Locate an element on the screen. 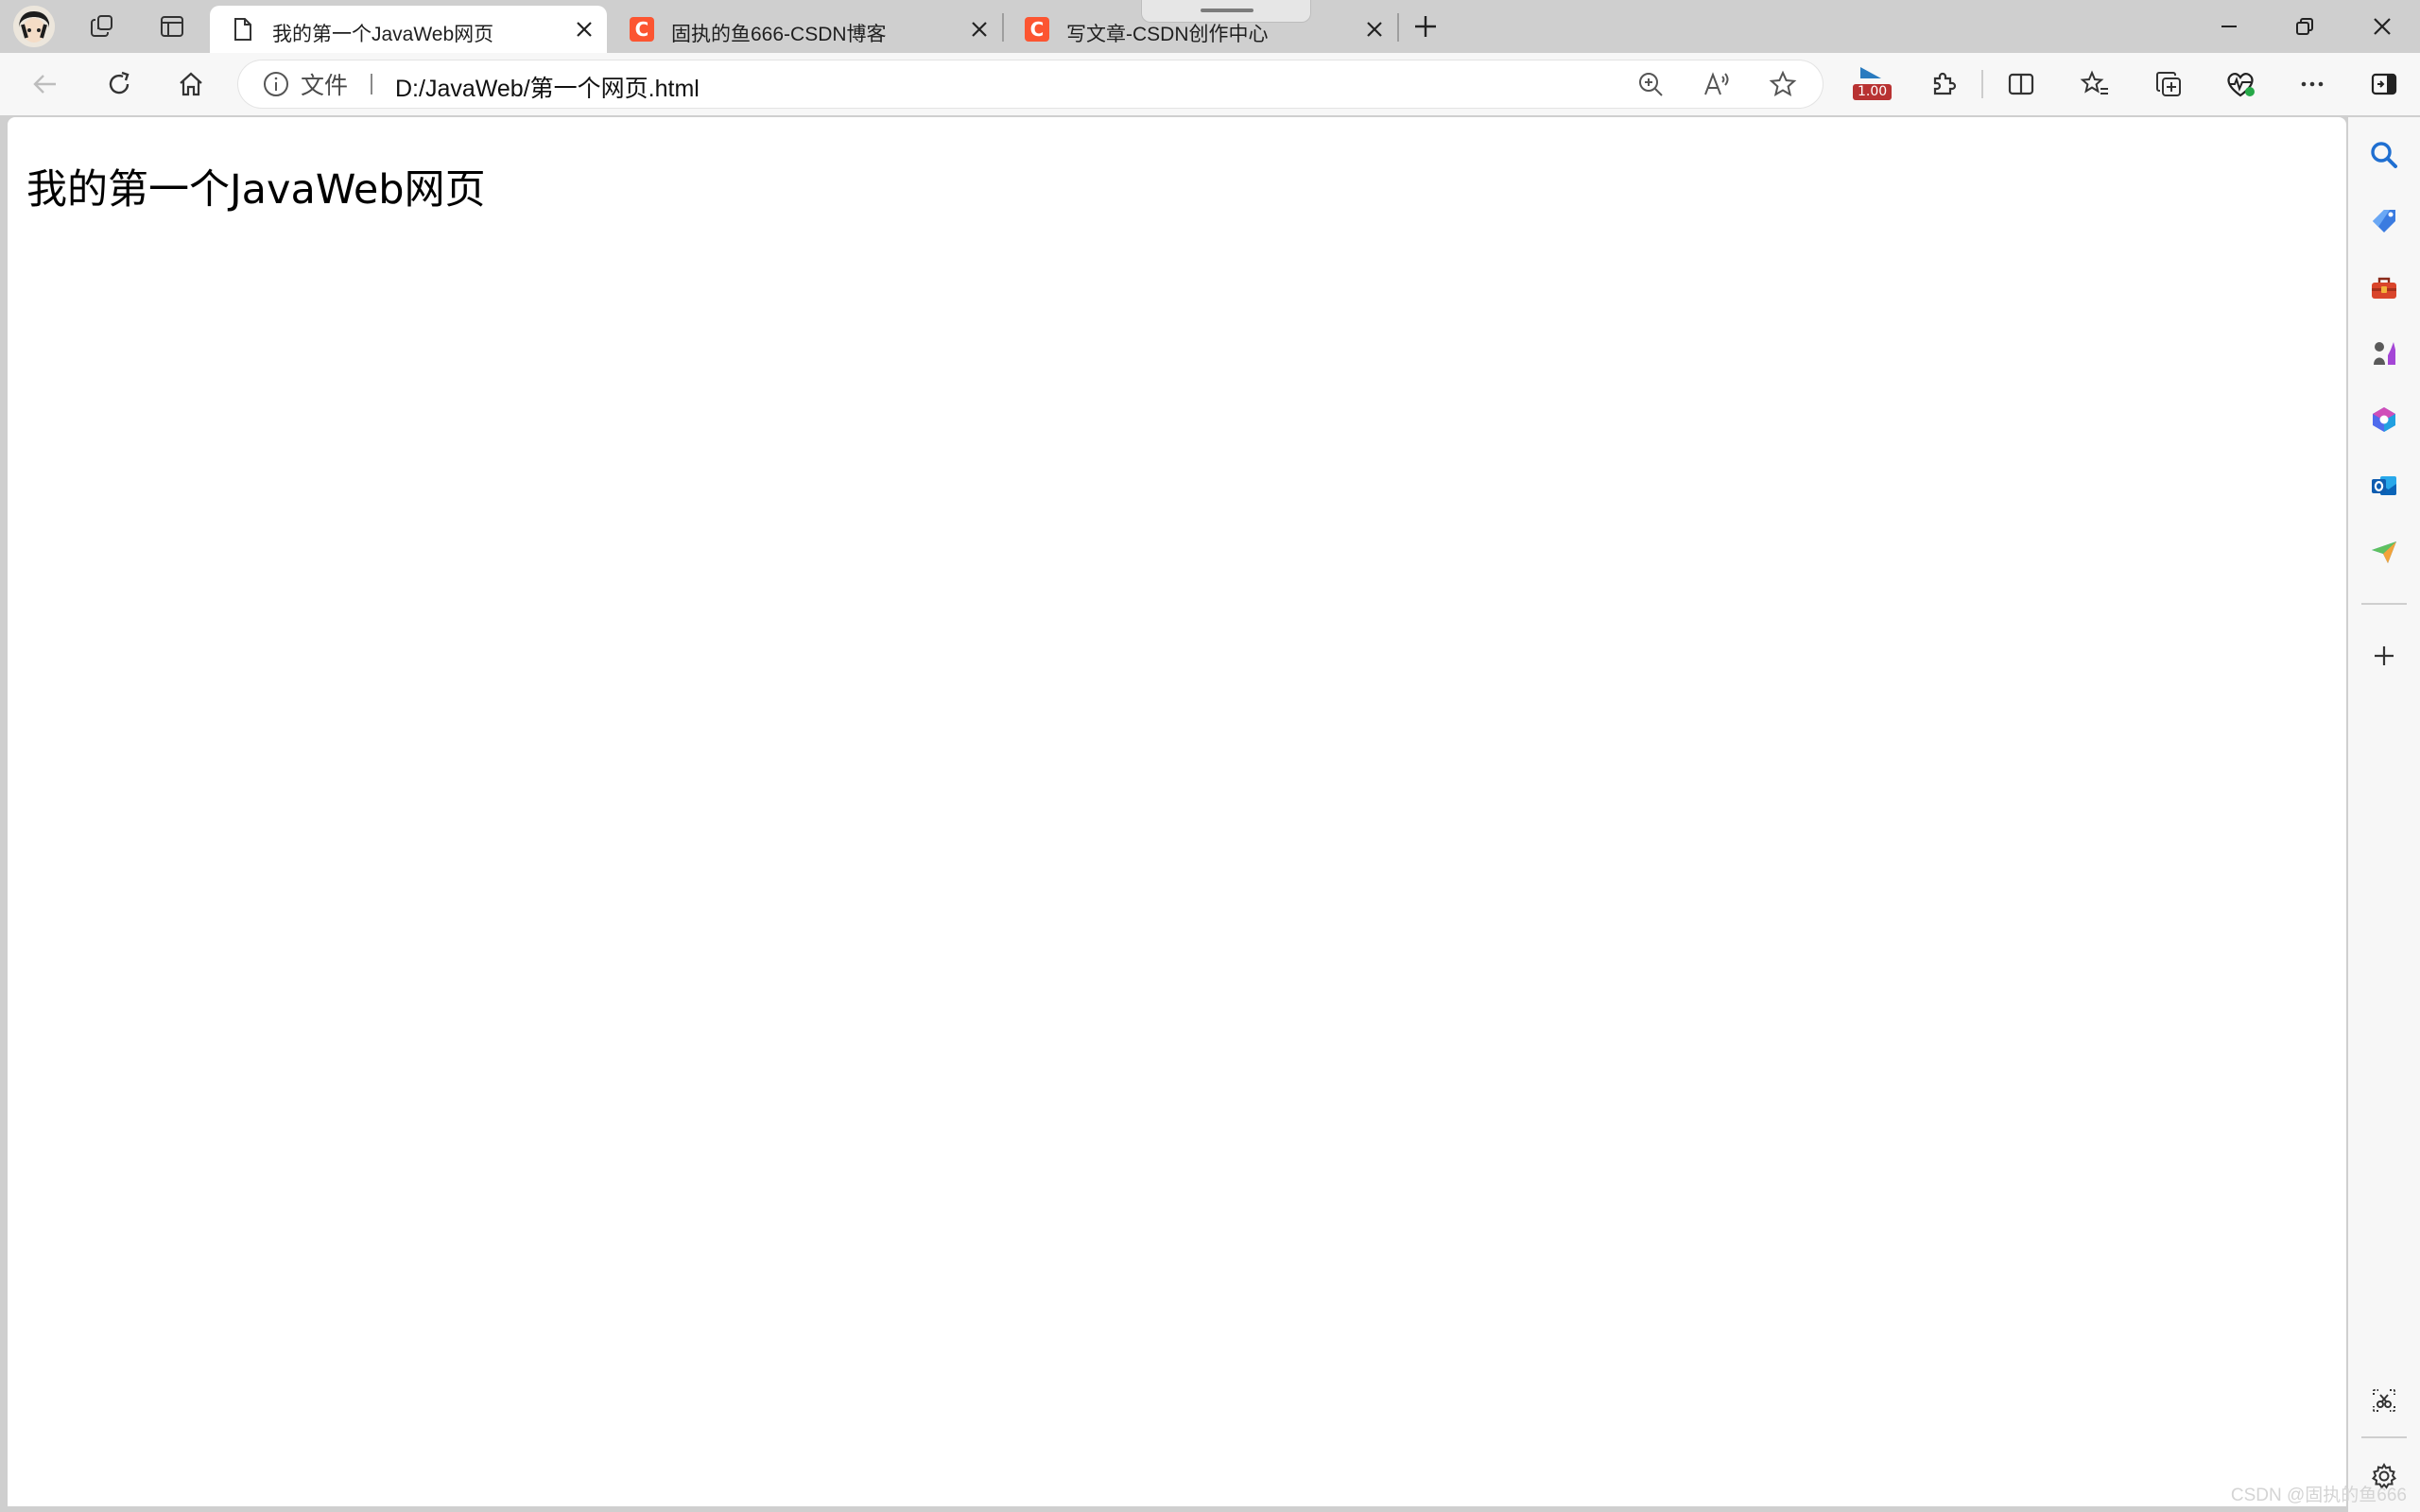 The width and height of the screenshot is (2420, 1512). sidebar-add-button is located at coordinates (2384, 656).